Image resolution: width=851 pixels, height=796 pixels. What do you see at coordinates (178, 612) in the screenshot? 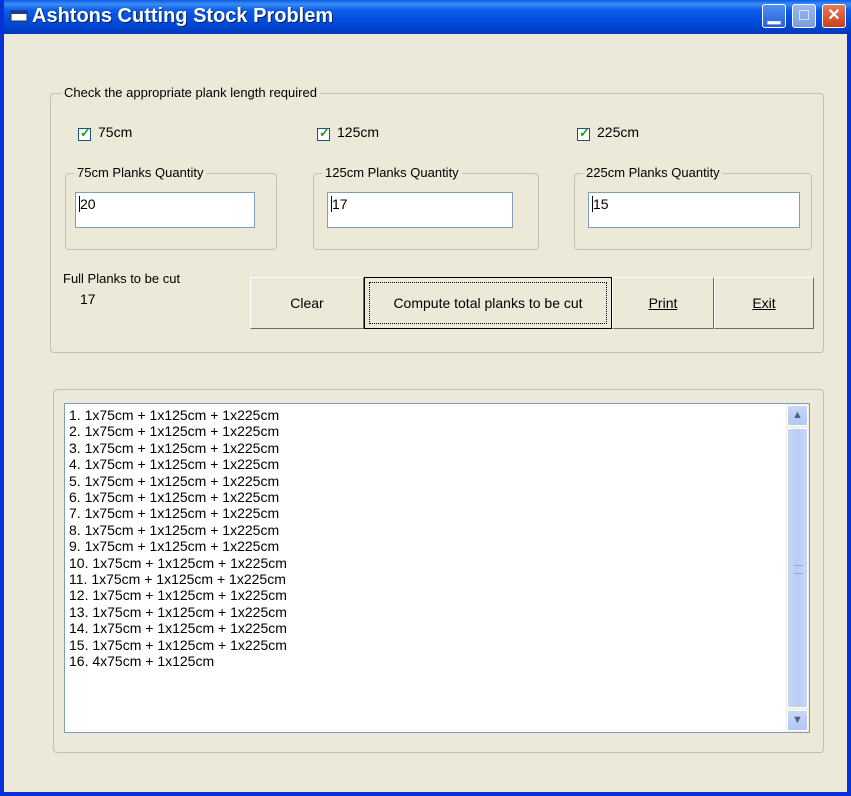
I see `list-item: 13. 1x75cm + 1x125cm + 1x225cm` at bounding box center [178, 612].